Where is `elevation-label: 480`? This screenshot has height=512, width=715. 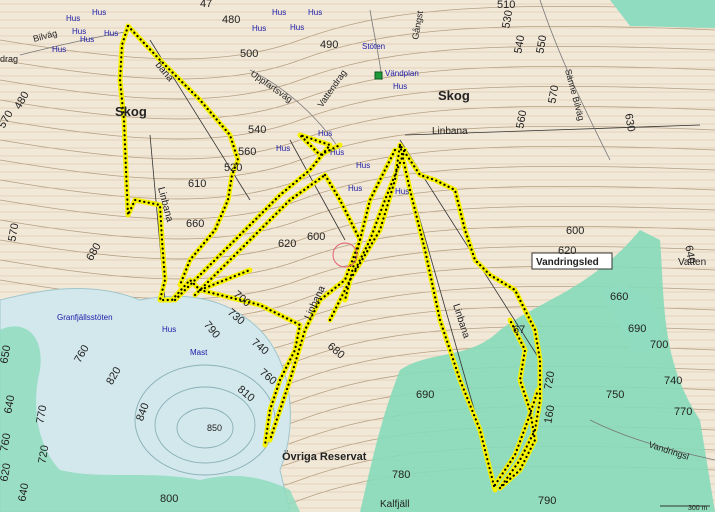 elevation-label: 480 is located at coordinates (231, 20).